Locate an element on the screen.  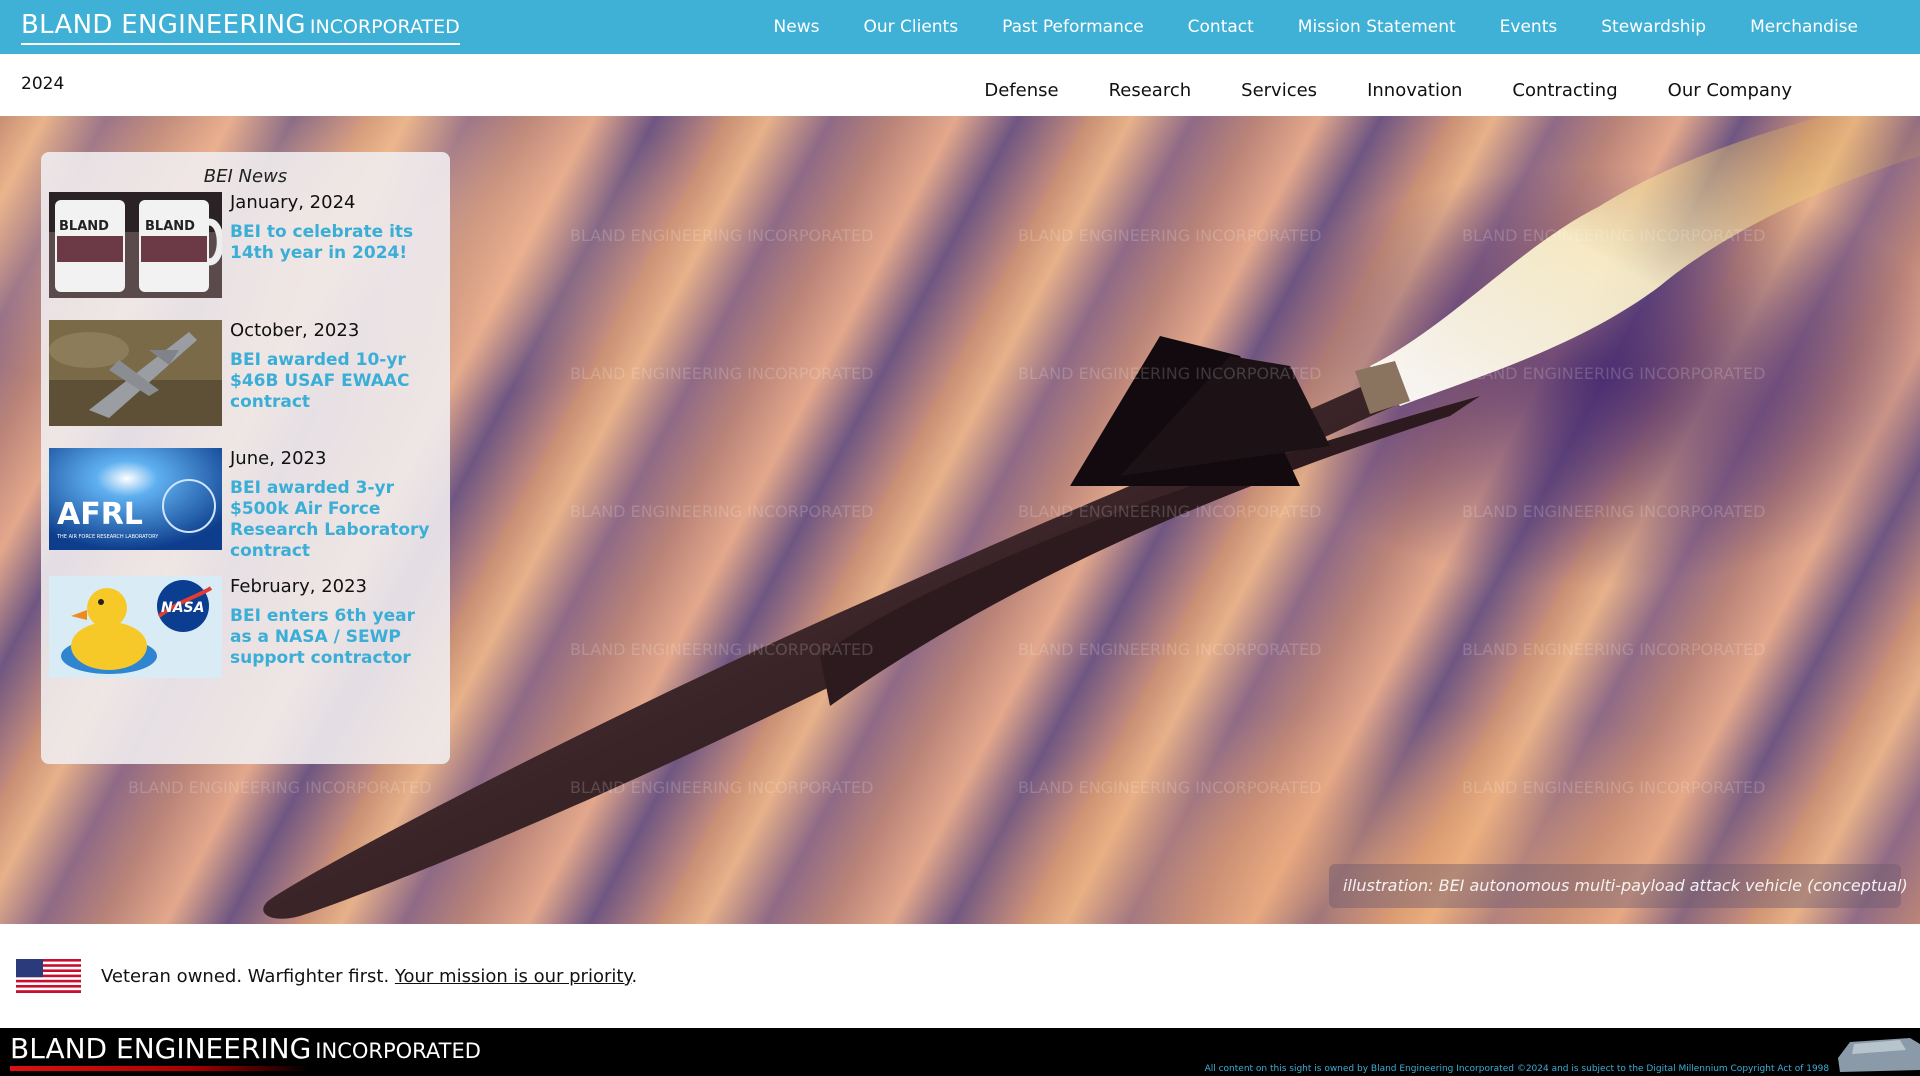
afrl-logo-icon: AFRL THE AIR FORCE RESEARCH LABORATORY is located at coordinates (135, 501).